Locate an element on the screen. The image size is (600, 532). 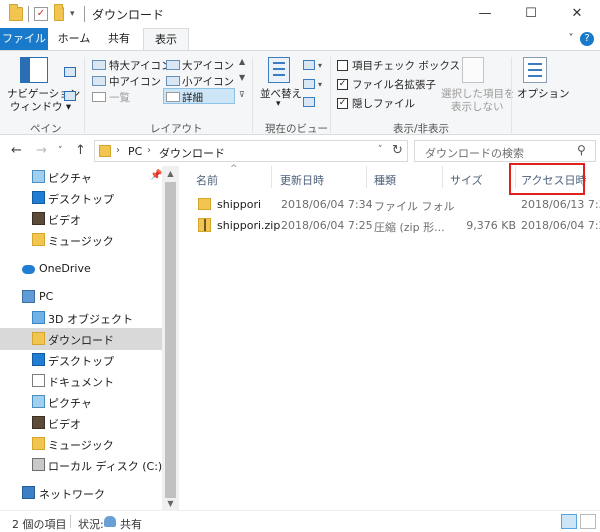
sidebar-item-music: ミュージック is located at coordinates (81, 240).